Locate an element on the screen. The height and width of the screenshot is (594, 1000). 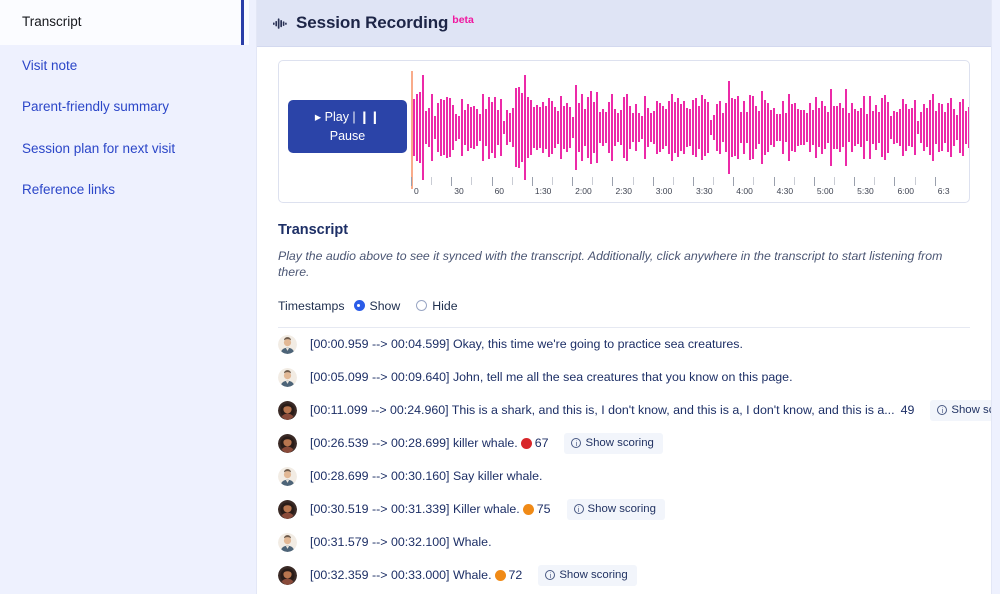
score-status-dot is located at coordinates (528, 509).